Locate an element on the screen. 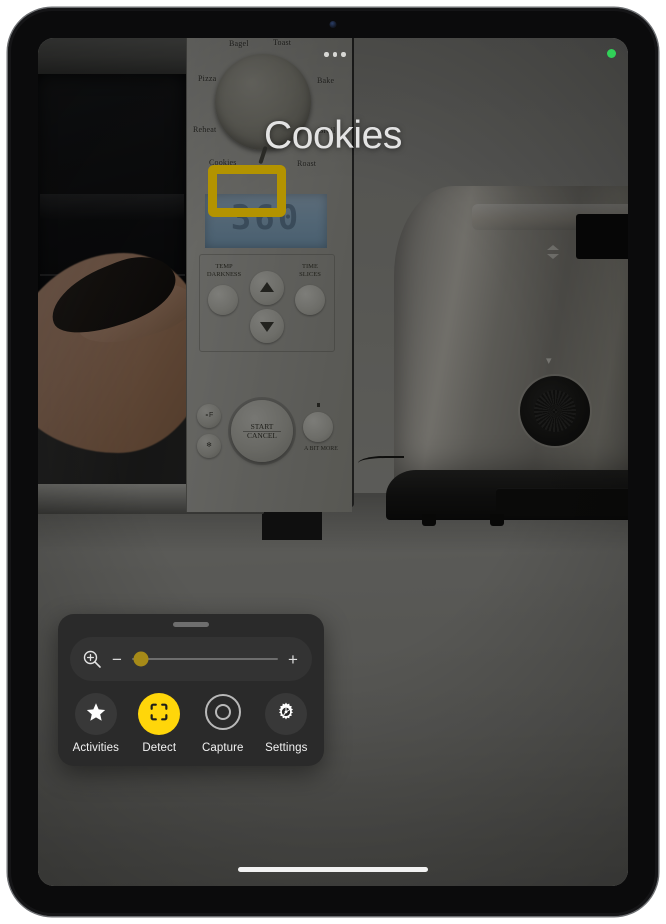  magnifier-plus-icon is located at coordinates (92, 659).